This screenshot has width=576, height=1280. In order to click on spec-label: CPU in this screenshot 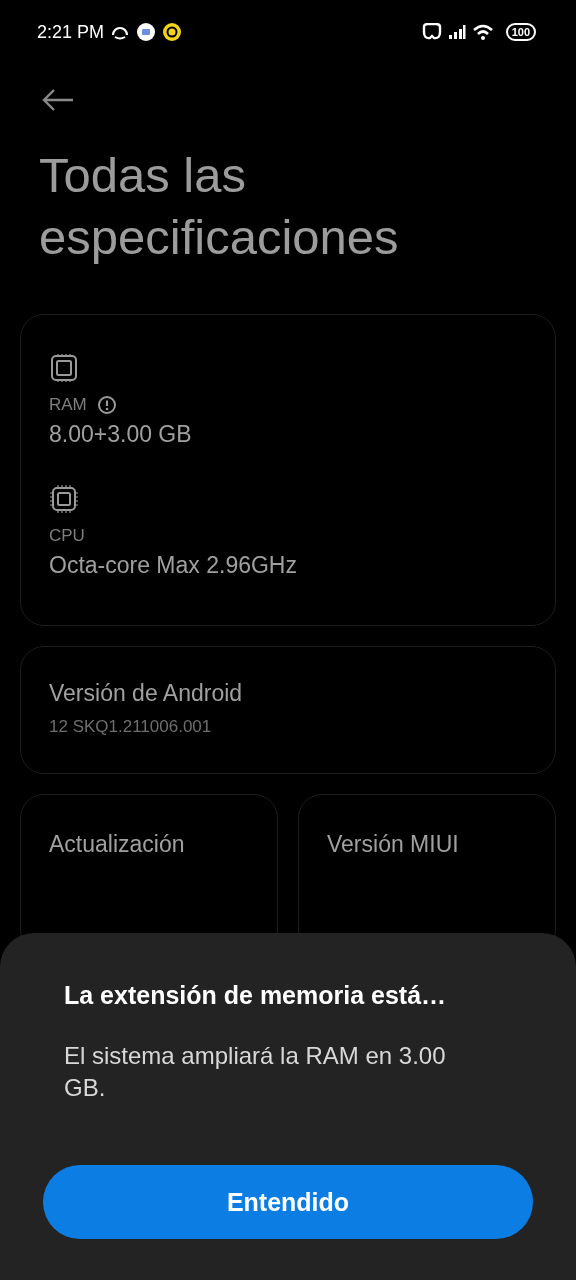, I will do `click(67, 536)`.